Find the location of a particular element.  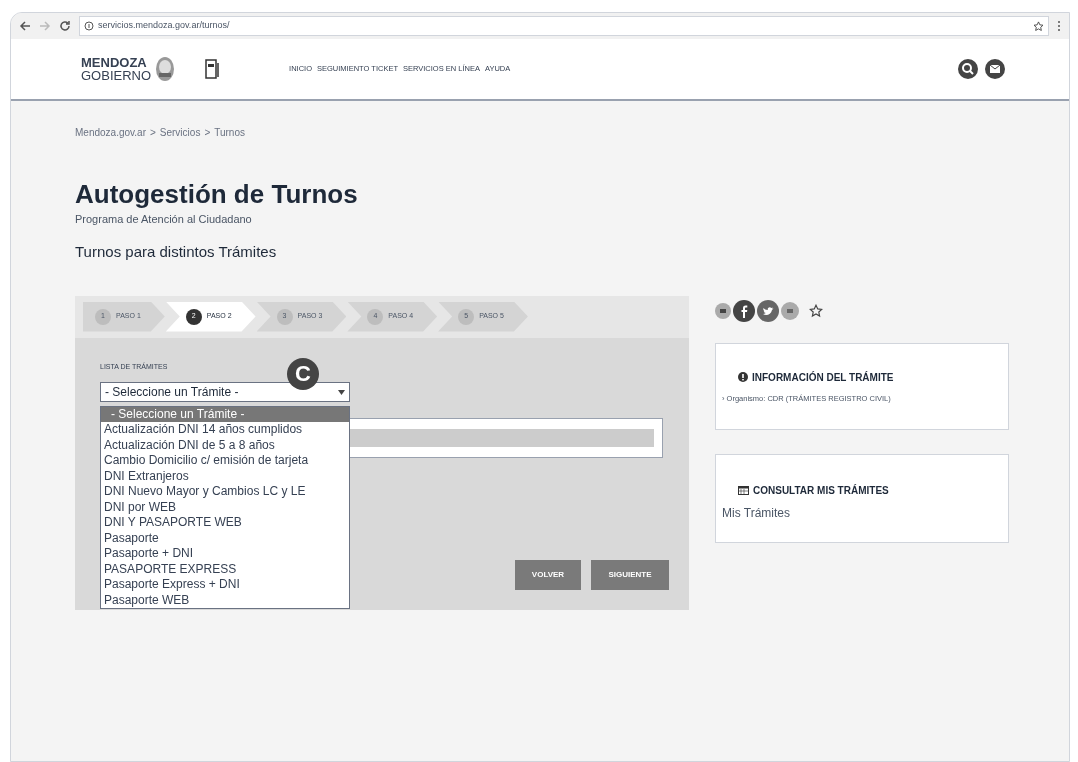

email-share-icon is located at coordinates (723, 310).